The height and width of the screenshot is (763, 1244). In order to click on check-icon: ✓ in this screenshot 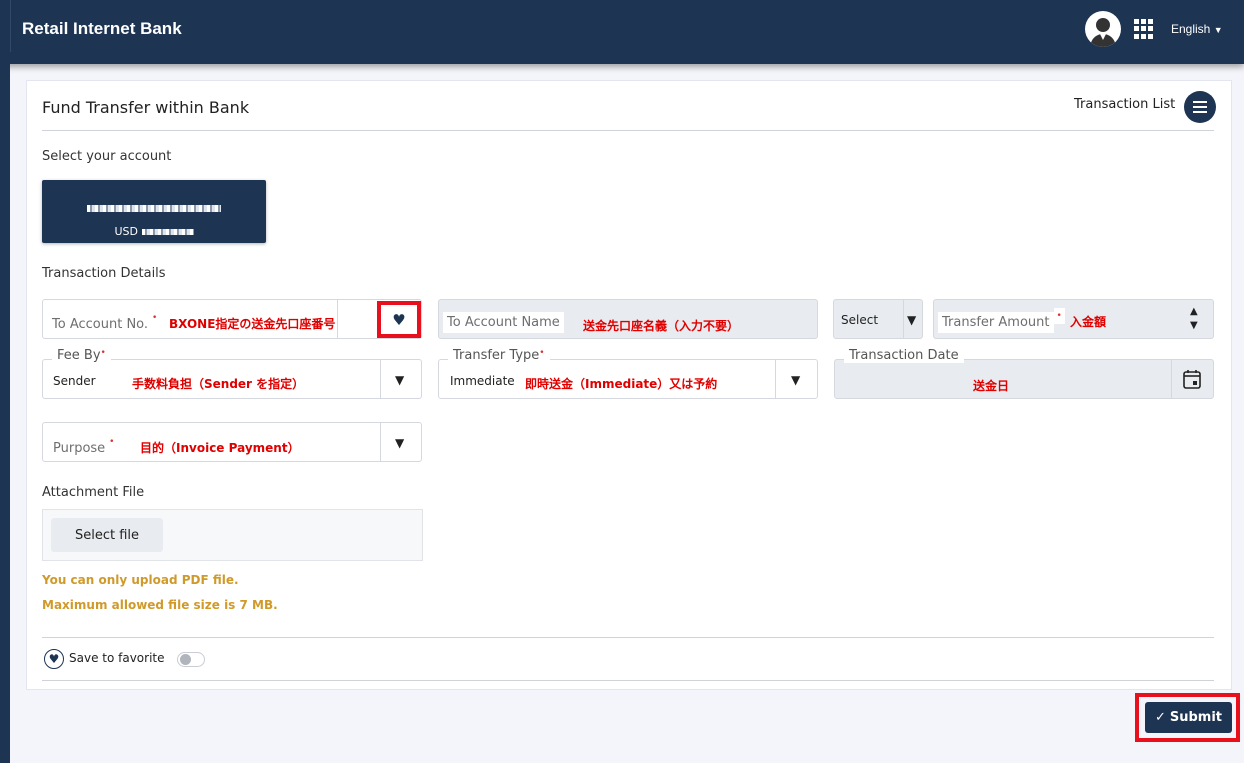, I will do `click(1160, 717)`.